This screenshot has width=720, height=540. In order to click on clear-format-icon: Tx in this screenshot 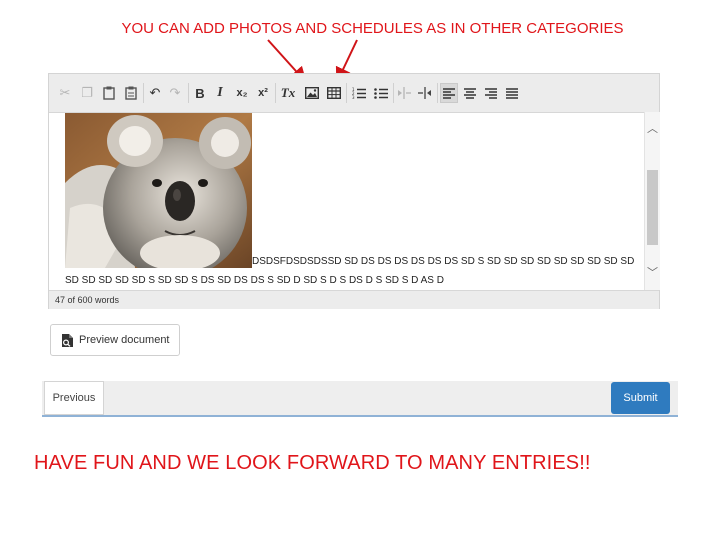, I will do `click(288, 93)`.